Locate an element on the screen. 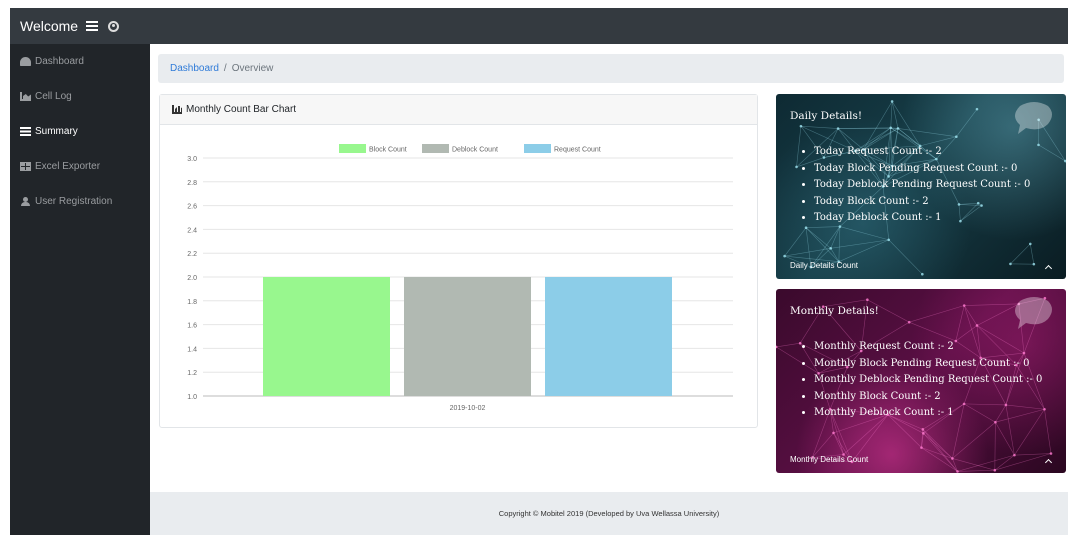 This screenshot has height=535, width=1070. sidebar-item-user-registration: User Registration is located at coordinates (80, 201).